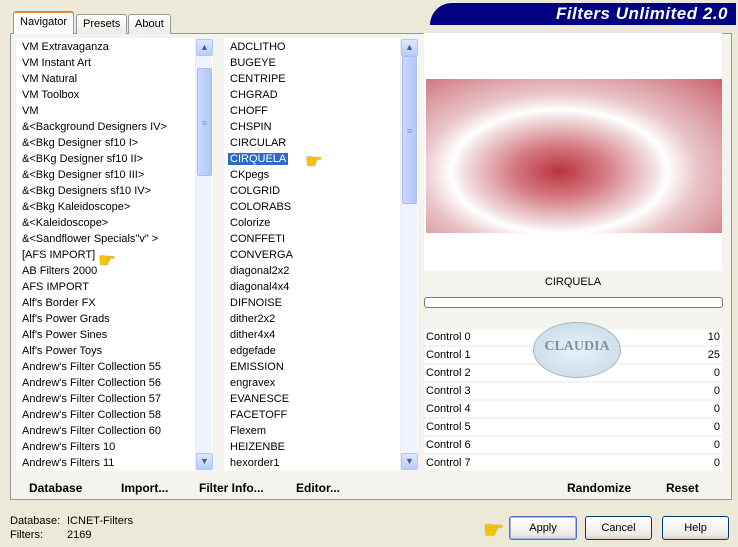  What do you see at coordinates (92, 415) in the screenshot?
I see `list-item-label: Andrew's Filter Collection 58` at bounding box center [92, 415].